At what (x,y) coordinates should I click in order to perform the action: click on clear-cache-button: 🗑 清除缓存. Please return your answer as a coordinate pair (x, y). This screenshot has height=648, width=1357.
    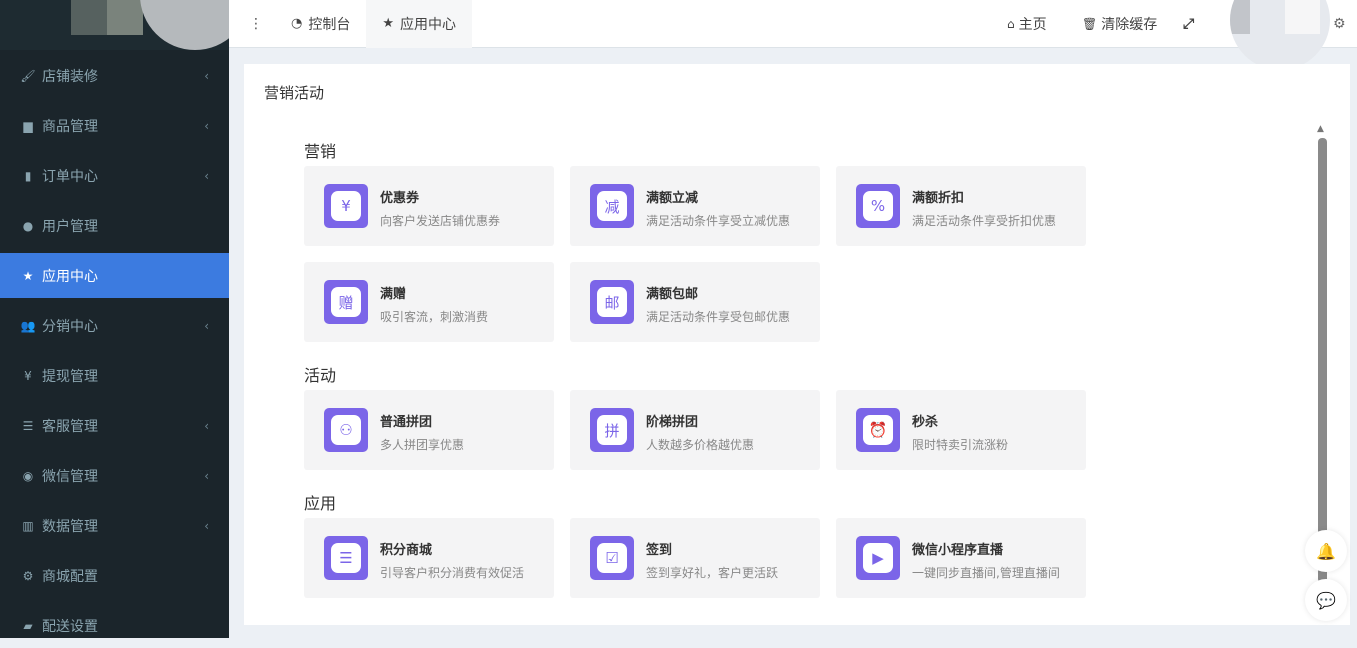
    Looking at the image, I should click on (1119, 24).